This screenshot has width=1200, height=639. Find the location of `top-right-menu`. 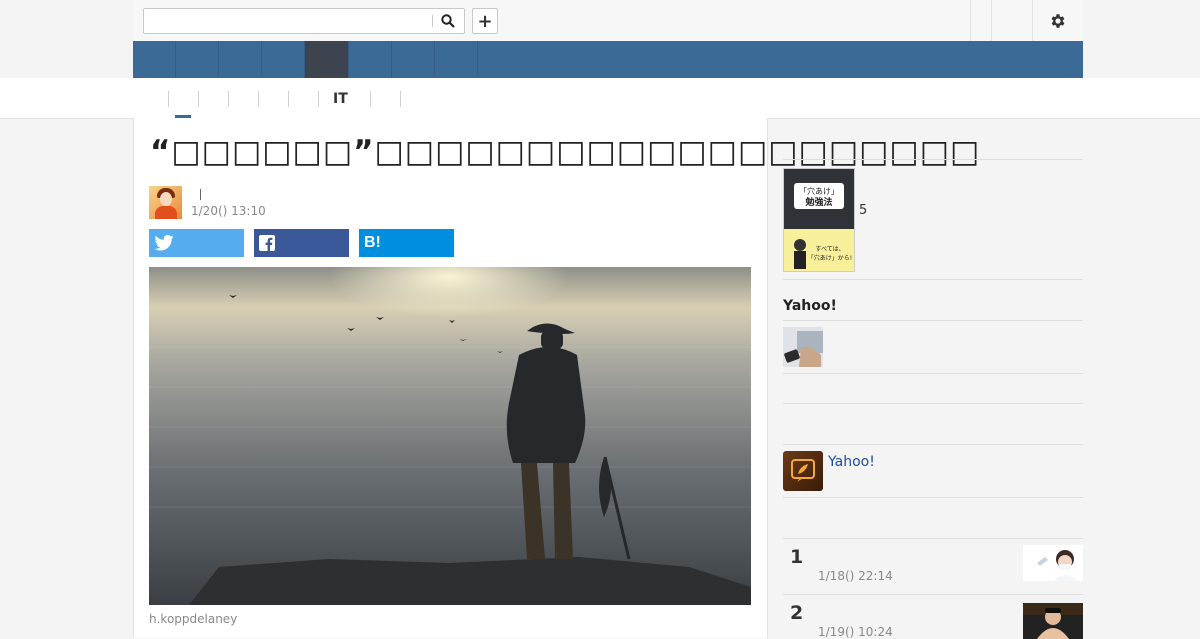

top-right-menu is located at coordinates (1026, 20).